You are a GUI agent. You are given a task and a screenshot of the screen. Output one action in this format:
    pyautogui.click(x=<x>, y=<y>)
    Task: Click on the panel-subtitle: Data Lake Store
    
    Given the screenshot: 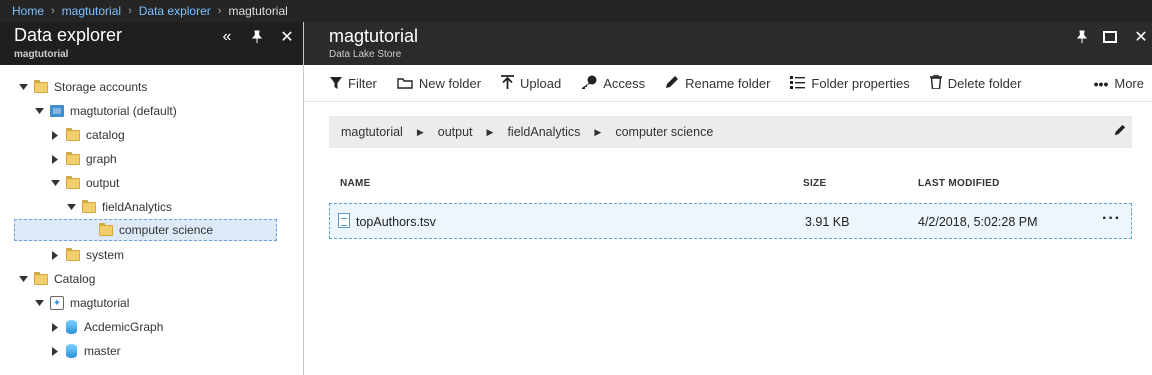 What is the action you would take?
    pyautogui.click(x=365, y=54)
    